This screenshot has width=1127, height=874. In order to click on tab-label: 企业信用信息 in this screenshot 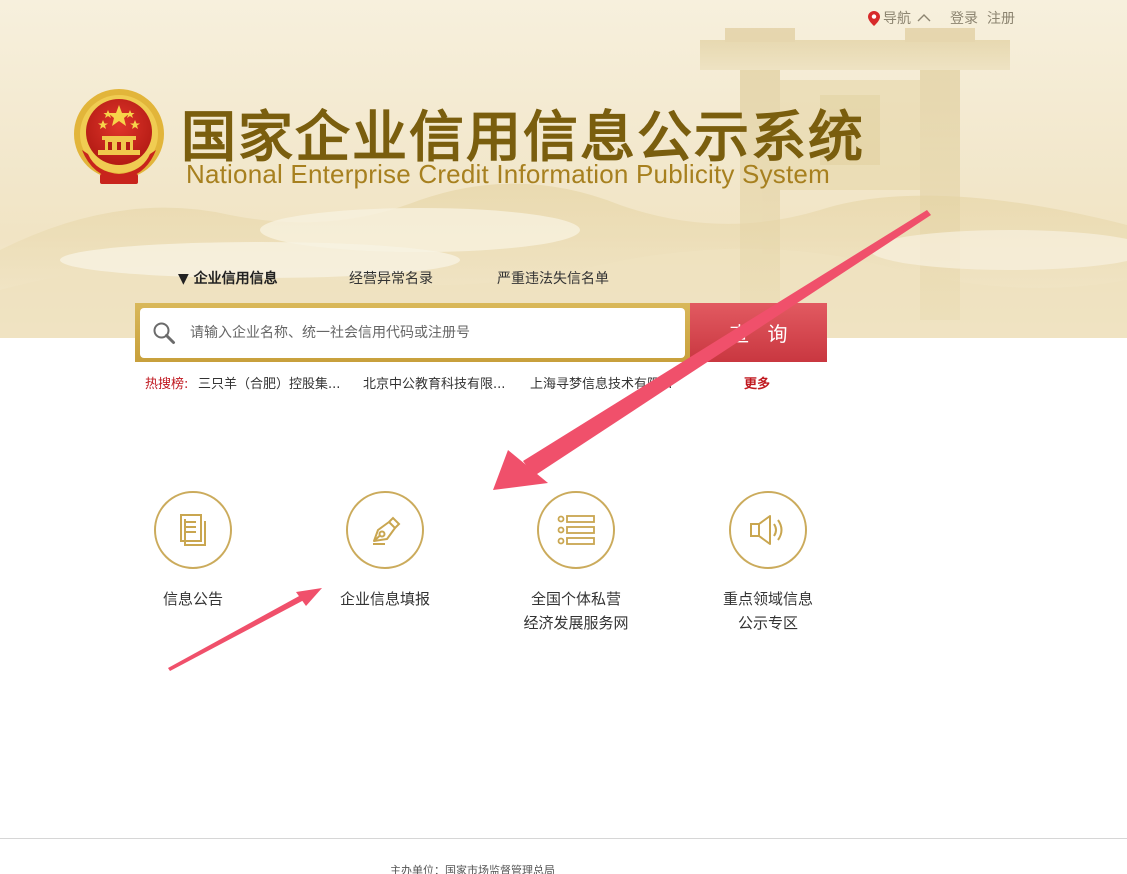, I will do `click(235, 279)`.